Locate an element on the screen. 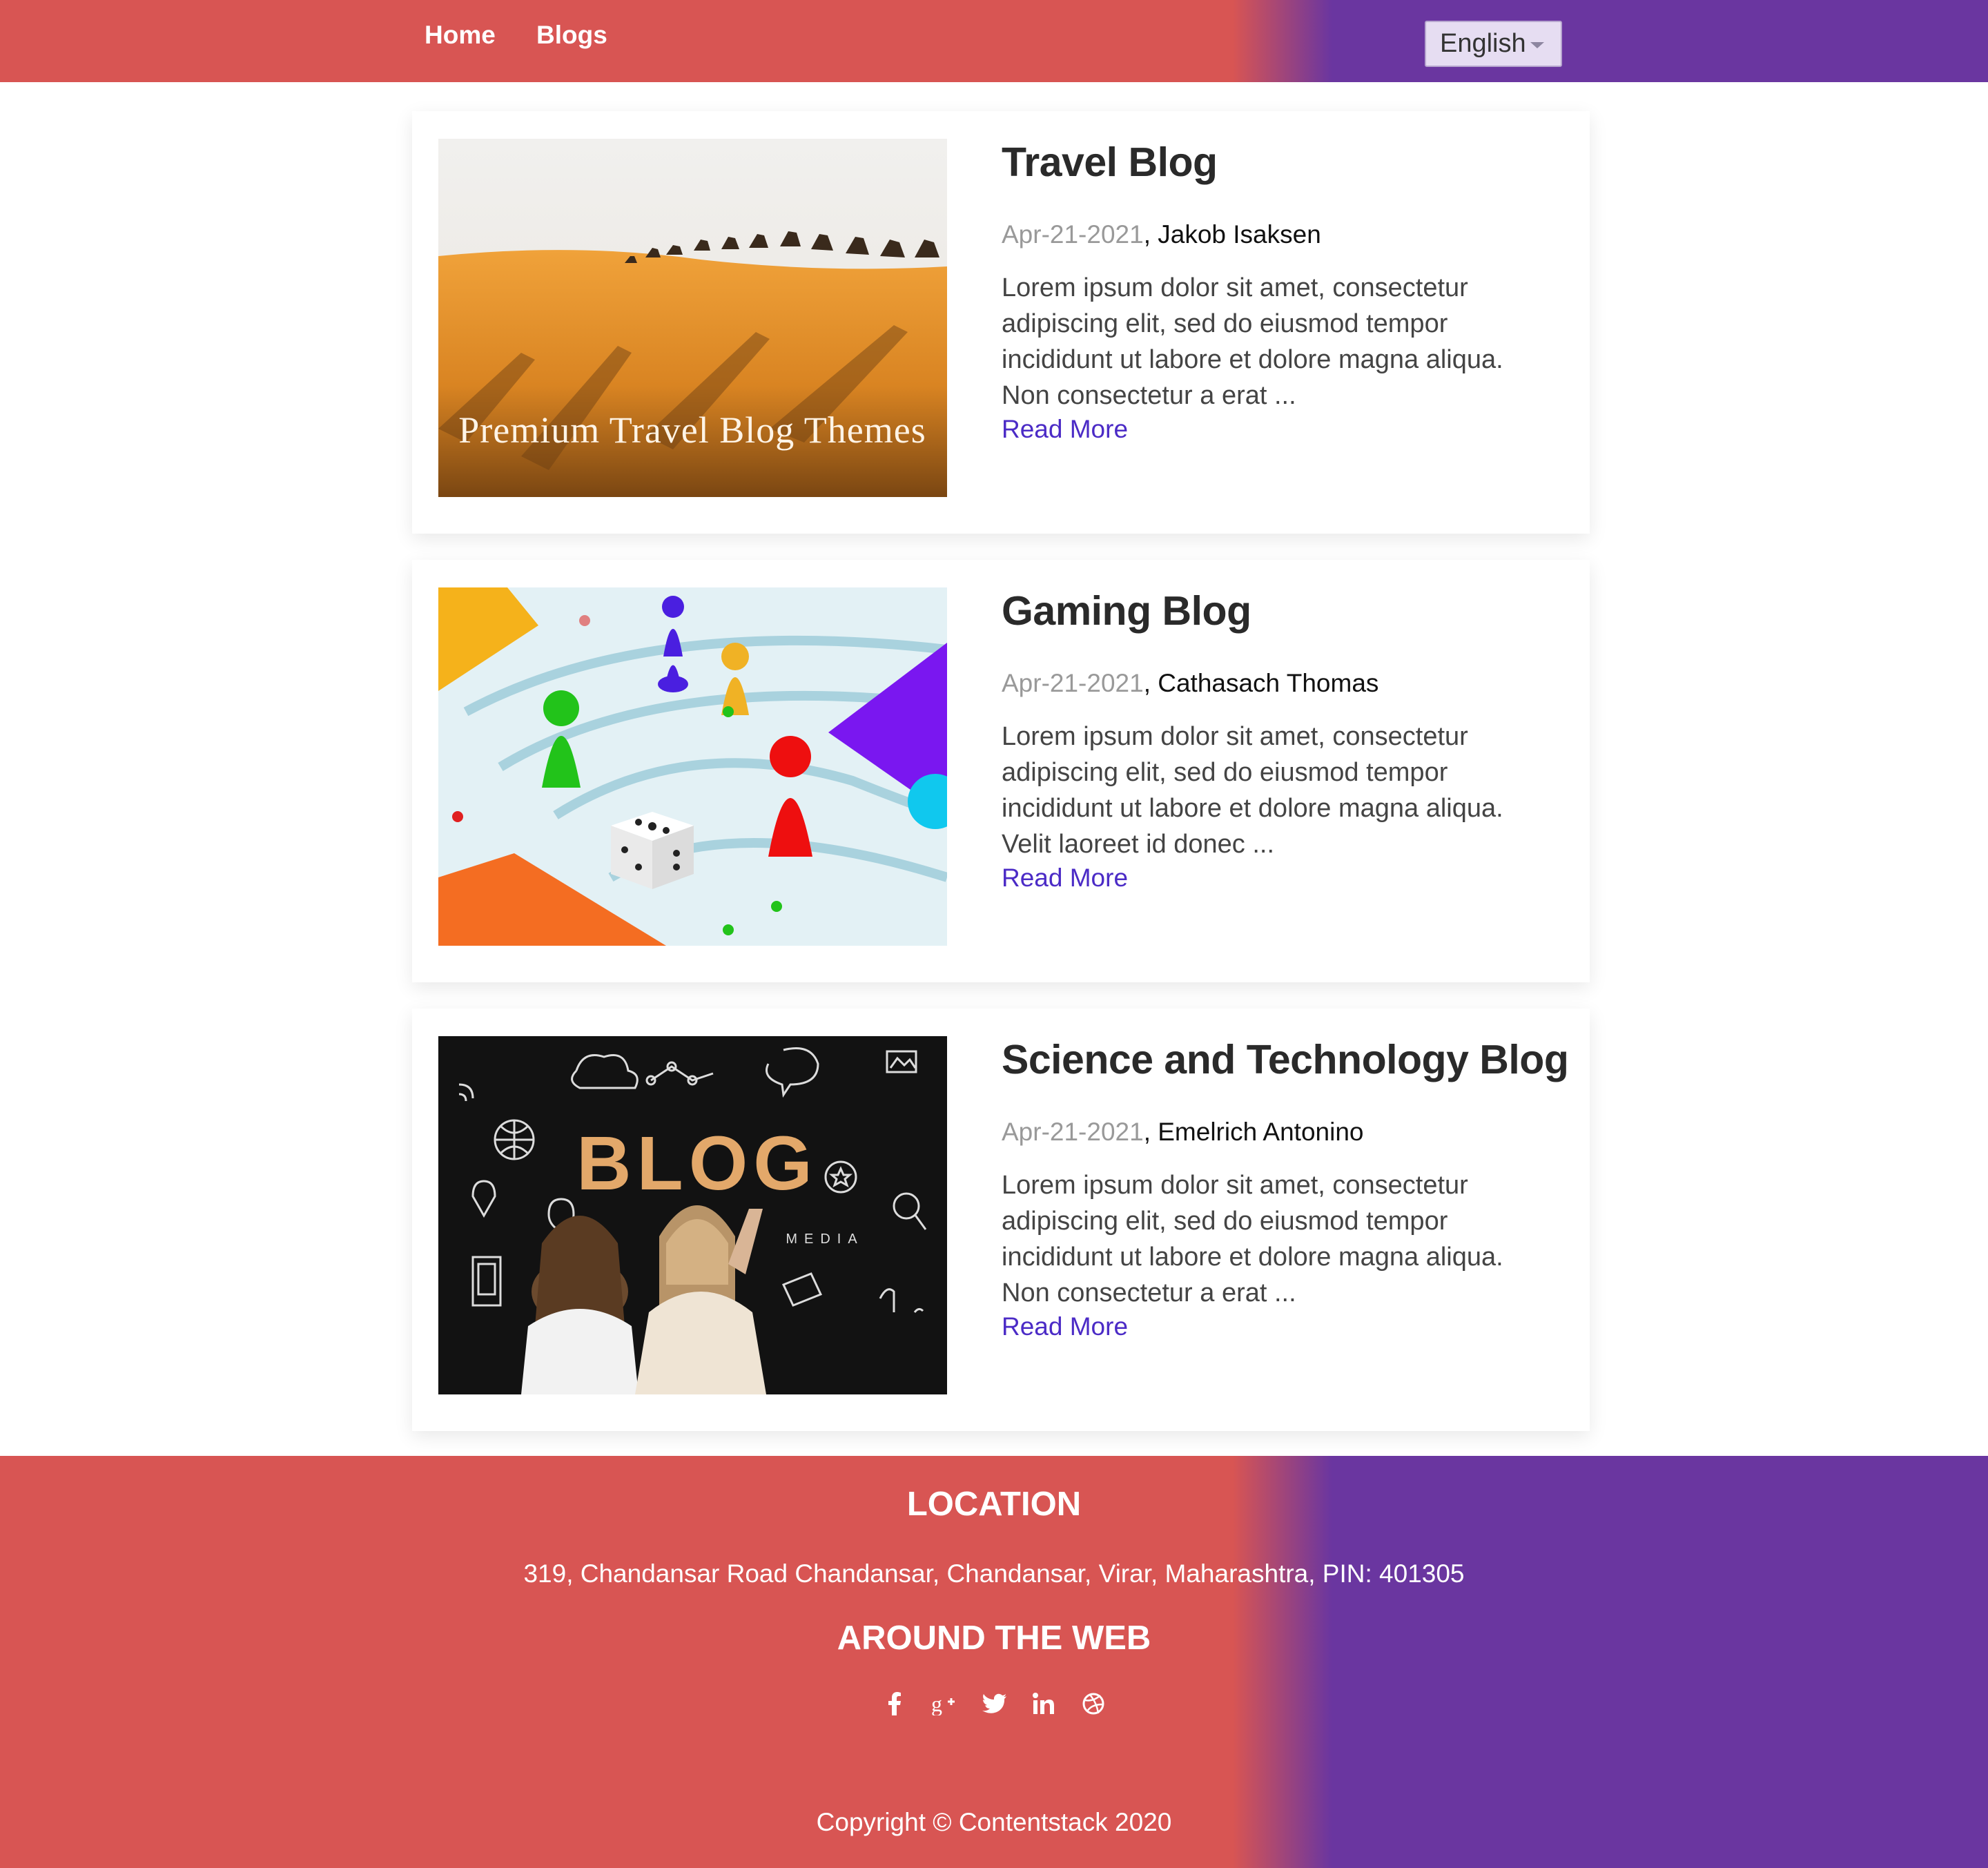 This screenshot has height=1868, width=1988. post-author: Jakob Isaksen is located at coordinates (1239, 234).